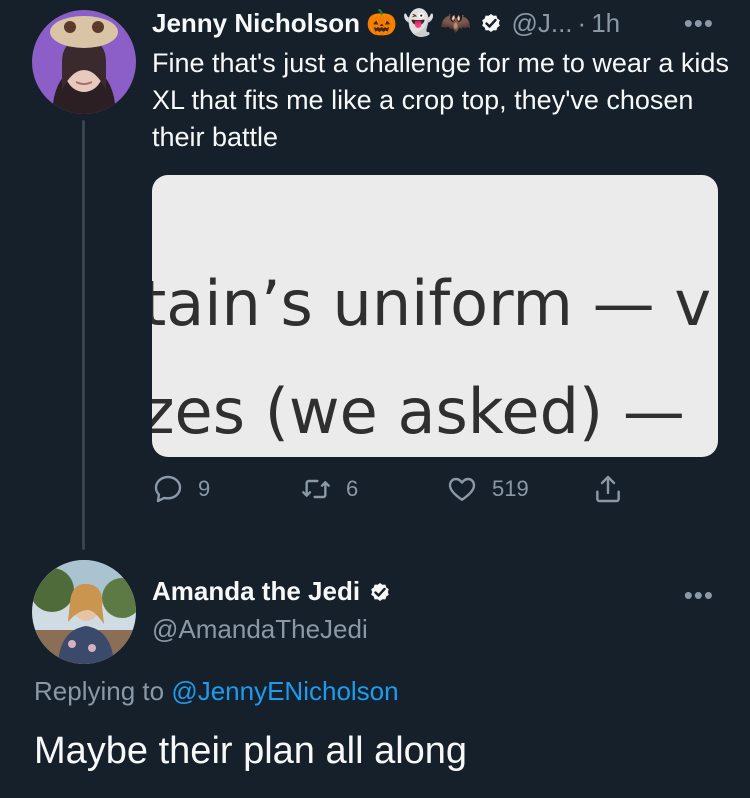 Image resolution: width=750 pixels, height=798 pixels. Describe the element at coordinates (510, 488) in the screenshot. I see `like-count: 519` at that location.